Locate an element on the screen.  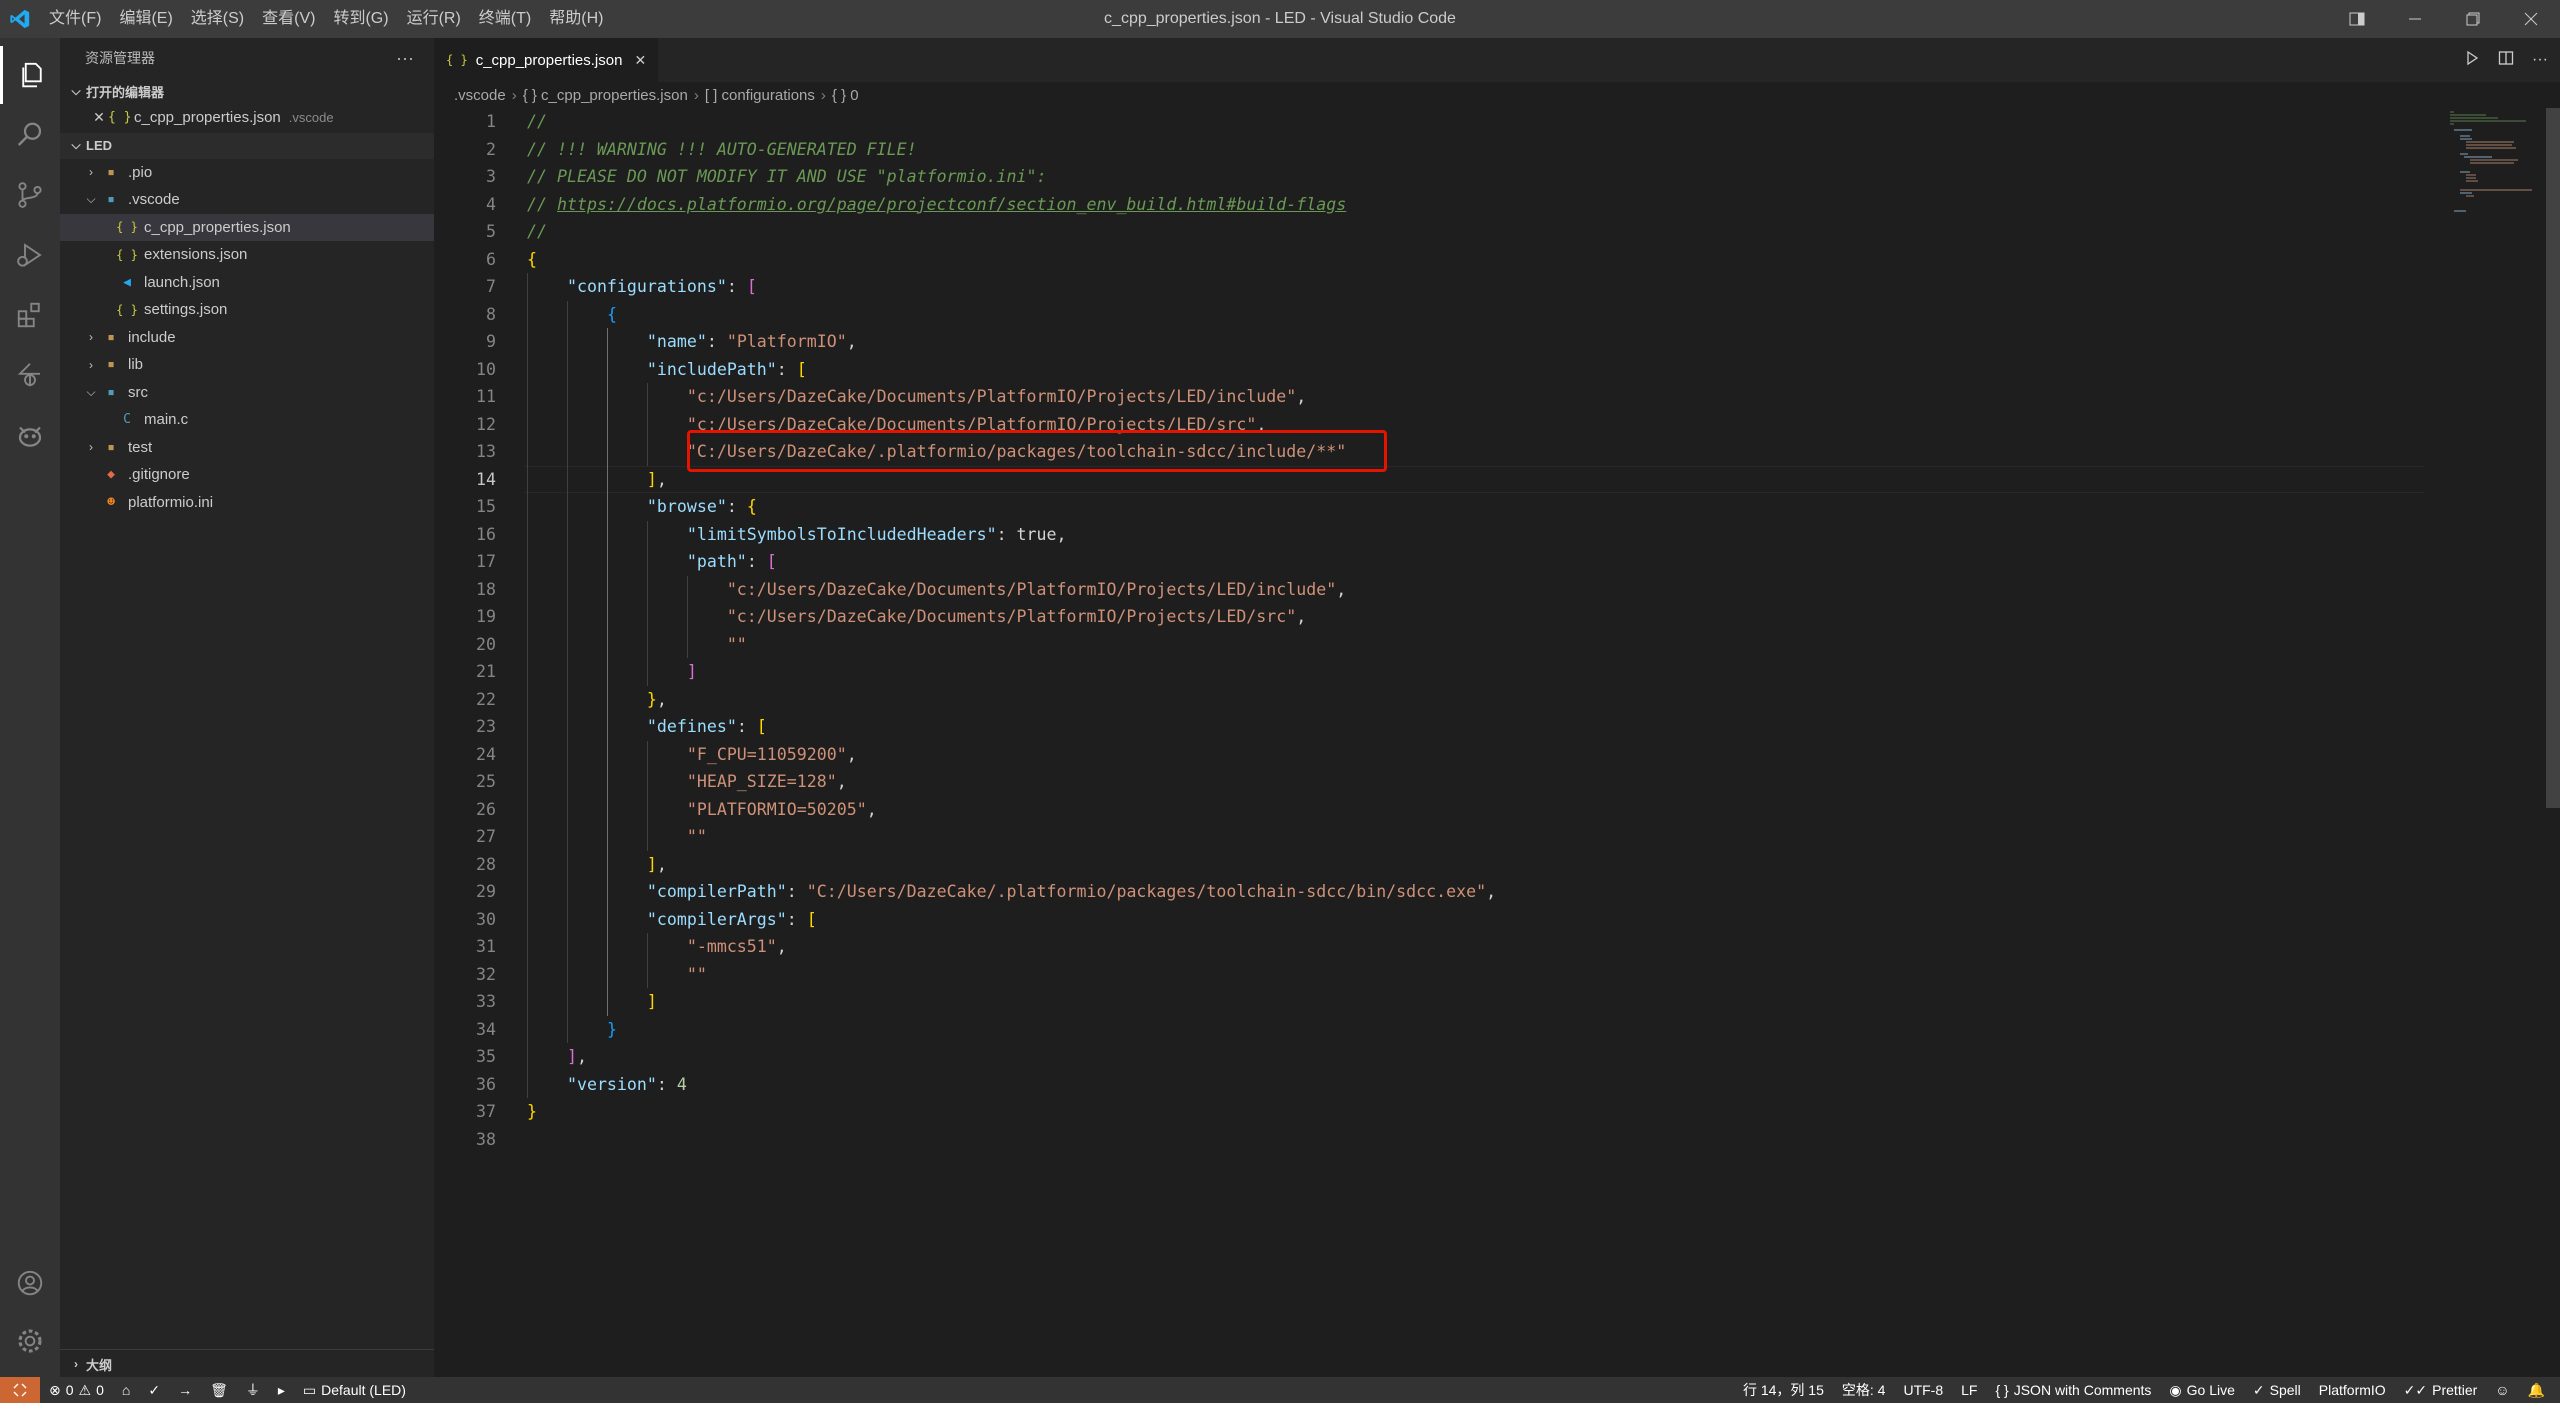
code-line: 38 is located at coordinates (1434, 1140).